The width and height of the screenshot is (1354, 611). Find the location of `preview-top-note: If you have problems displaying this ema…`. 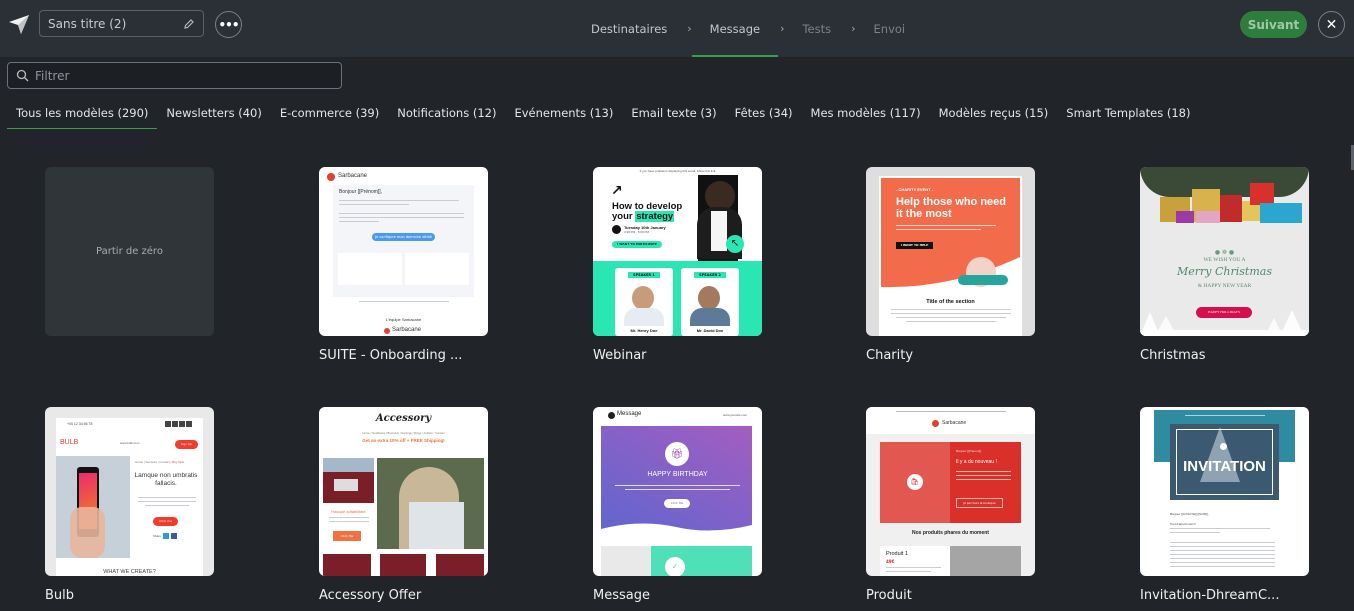

preview-top-note: If you have problems displaying this ema… is located at coordinates (677, 171).